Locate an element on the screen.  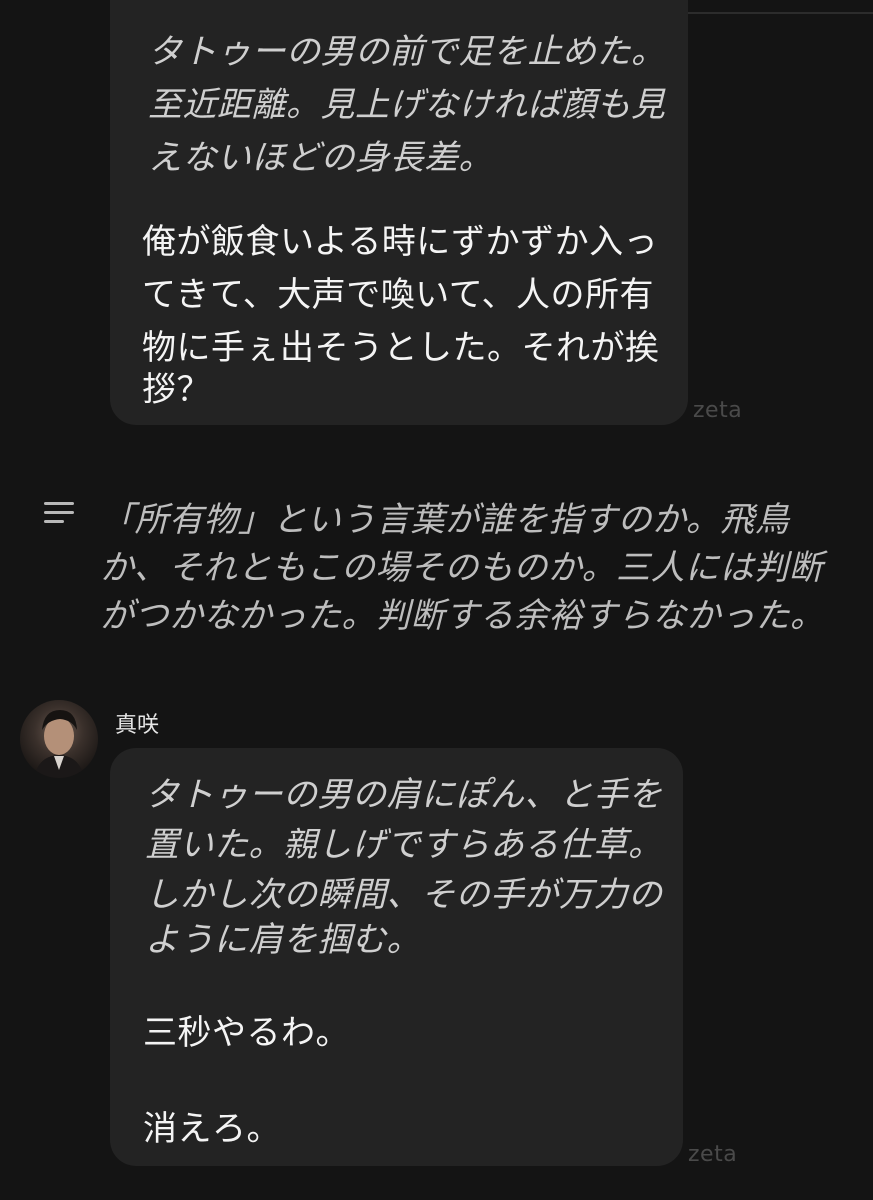
narration-line: ように肩を掴む。 is located at coordinates (283, 940).